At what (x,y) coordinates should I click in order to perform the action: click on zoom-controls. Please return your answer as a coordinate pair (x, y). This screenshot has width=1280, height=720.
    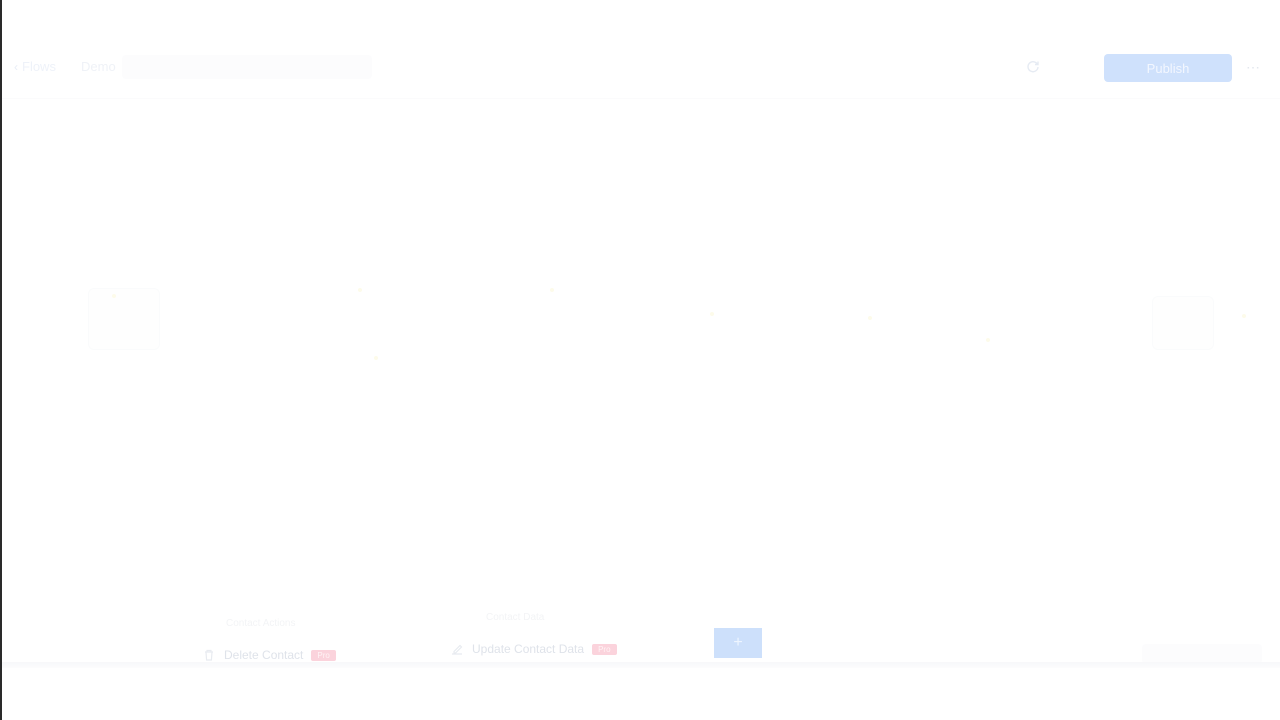
    Looking at the image, I should click on (1202, 654).